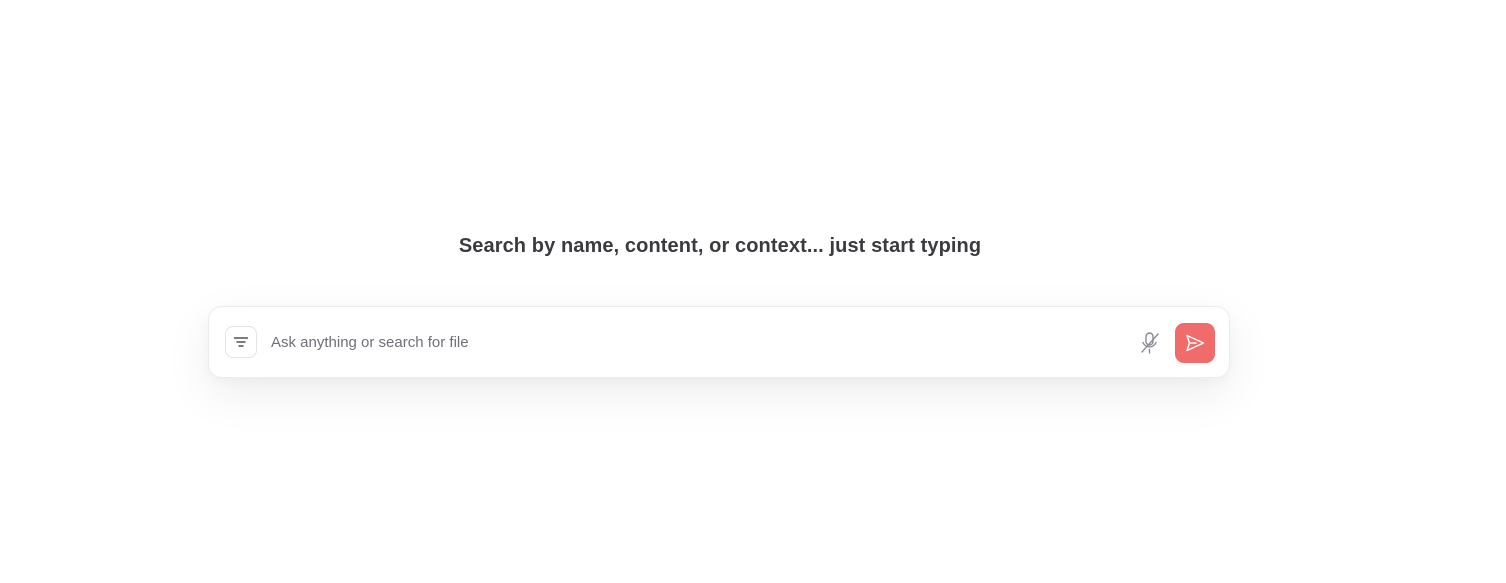 This screenshot has width=1506, height=583. I want to click on filter-icon, so click(241, 342).